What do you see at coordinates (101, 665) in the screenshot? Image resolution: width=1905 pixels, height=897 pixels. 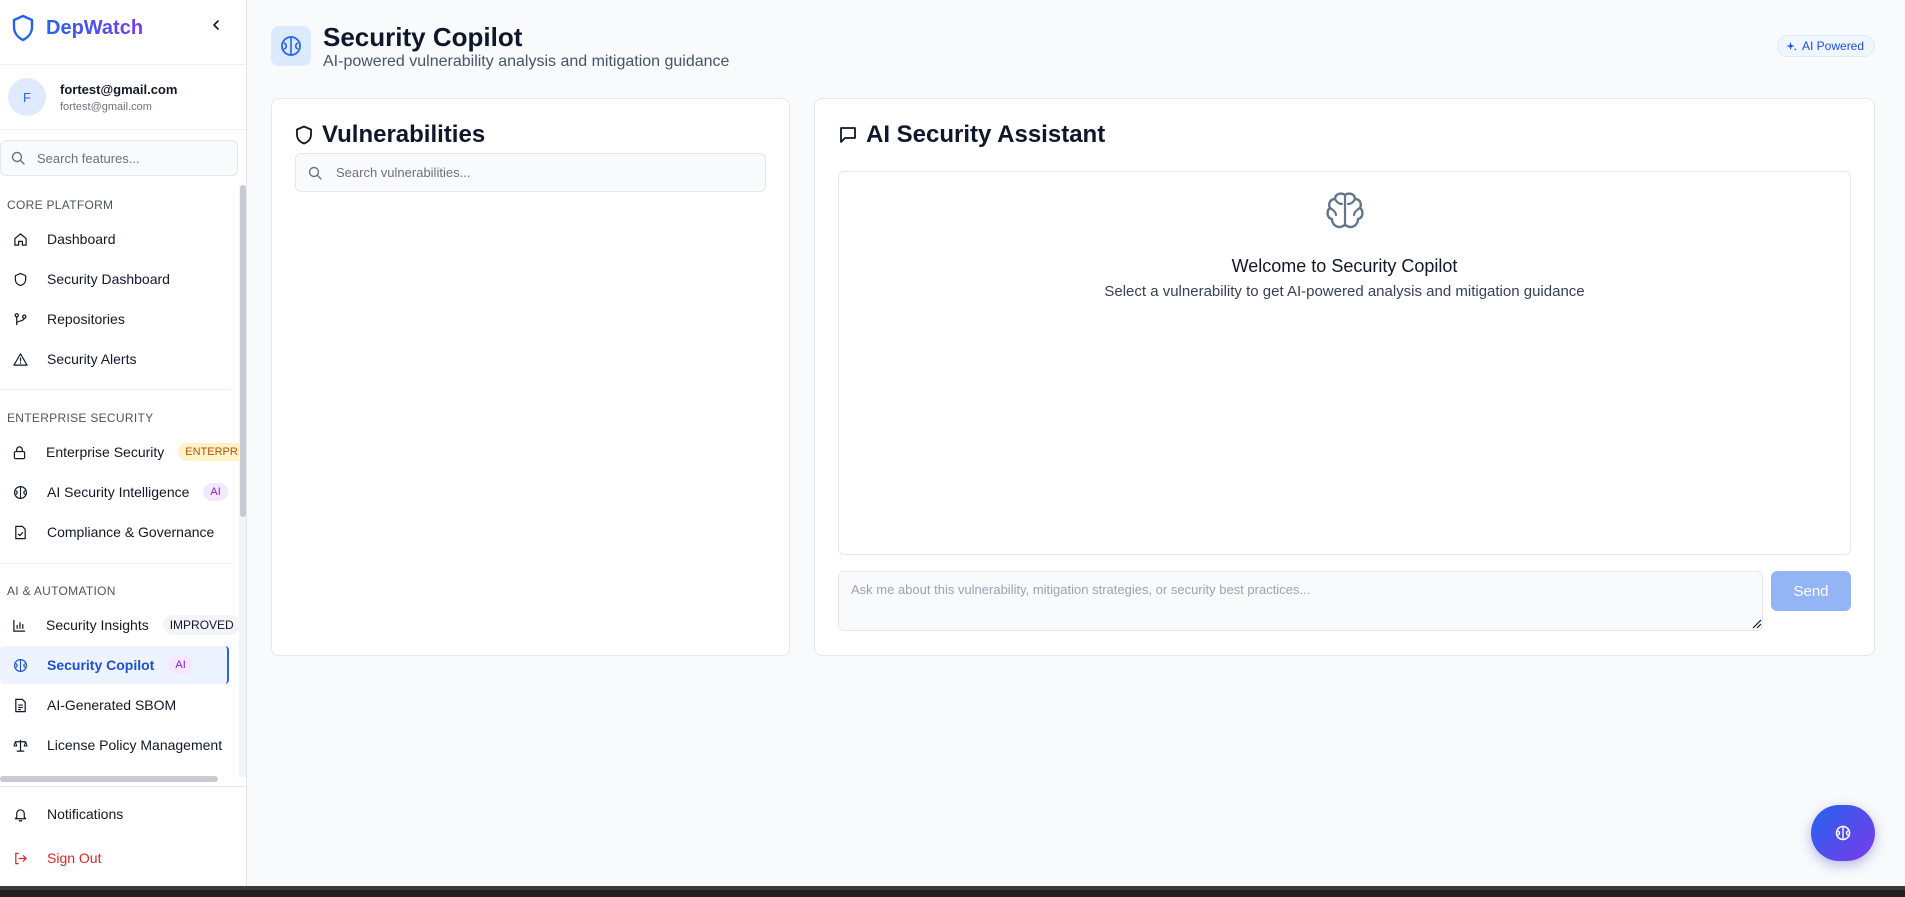 I see `sidebar-item-label: Security Copilot` at bounding box center [101, 665].